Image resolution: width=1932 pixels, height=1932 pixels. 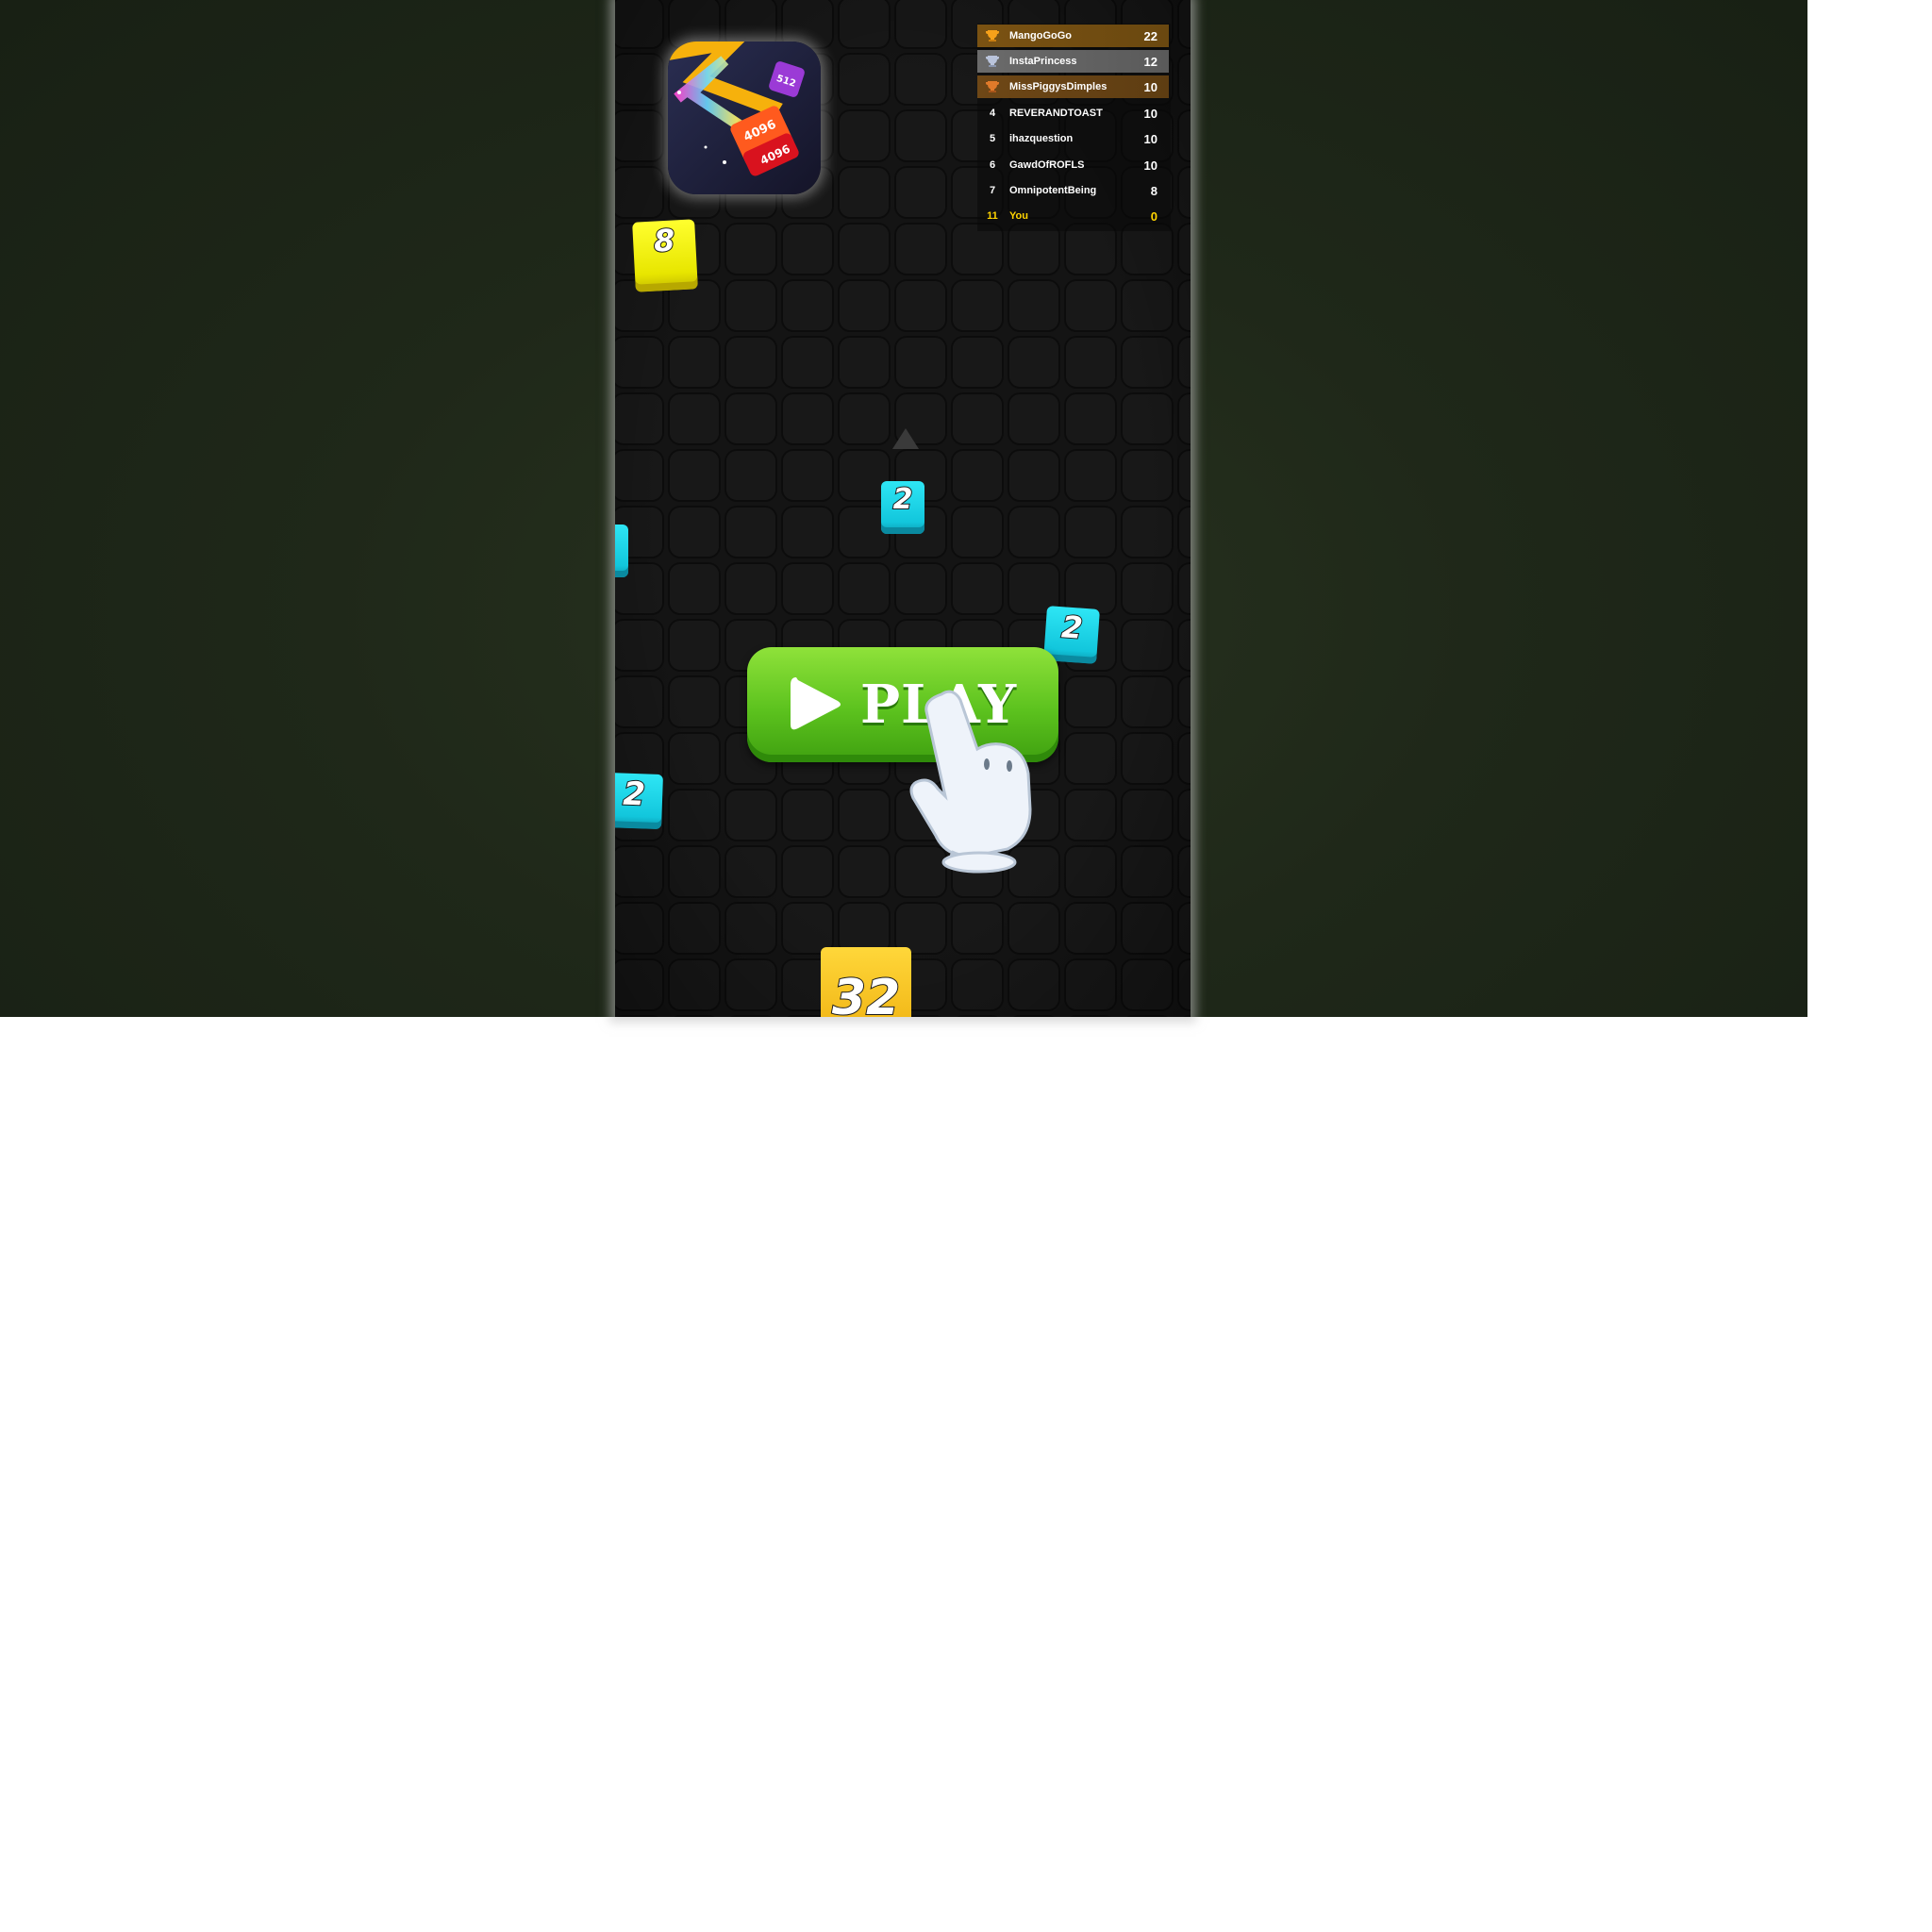 I want to click on leaderboard-row: 7 OmnipotentBeing 8, so click(x=1073, y=190).